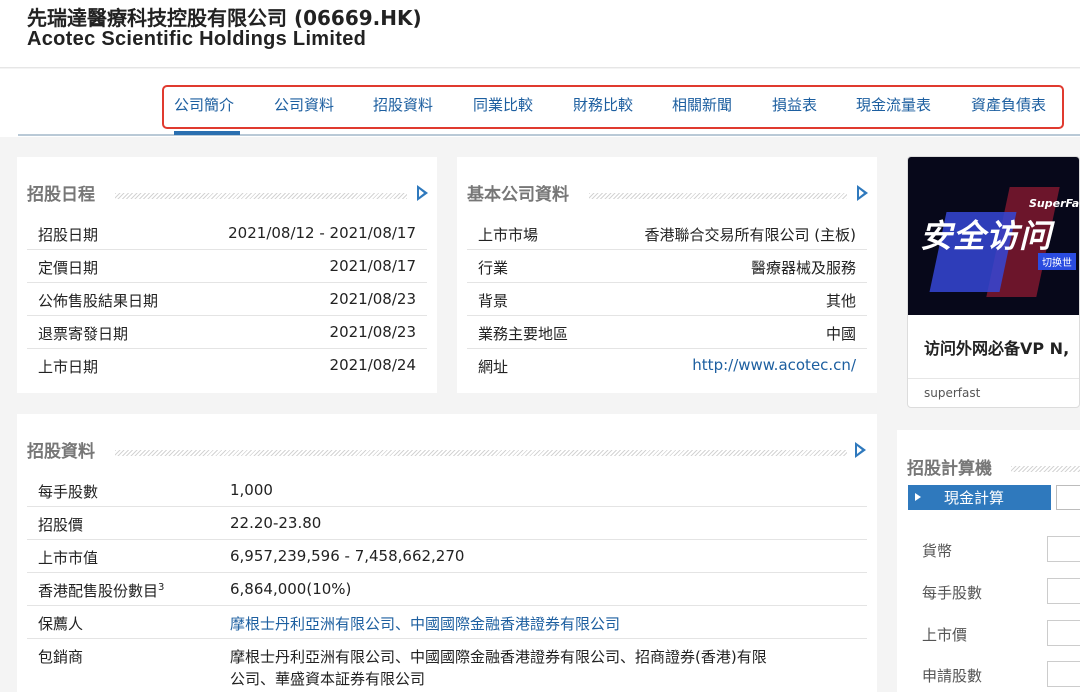 The width and height of the screenshot is (1080, 692). Describe the element at coordinates (304, 106) in the screenshot. I see `tab-company-info: 公司資料` at that location.